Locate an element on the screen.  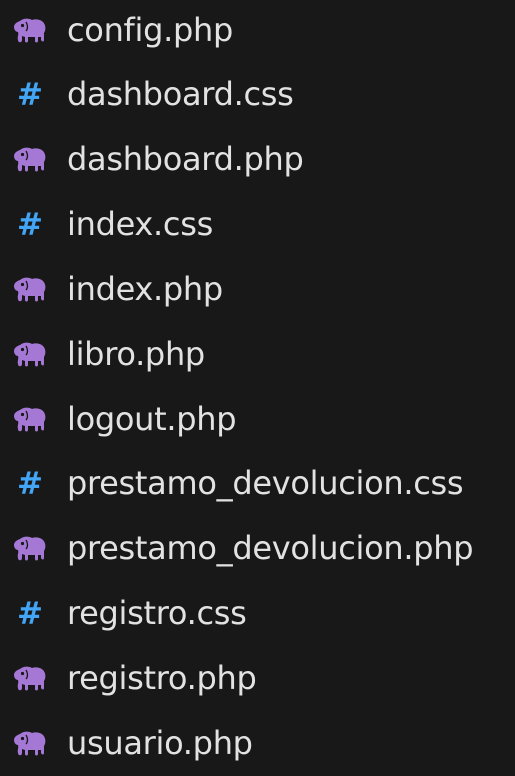
file-name: prestamo_devolucion.php is located at coordinates (270, 548).